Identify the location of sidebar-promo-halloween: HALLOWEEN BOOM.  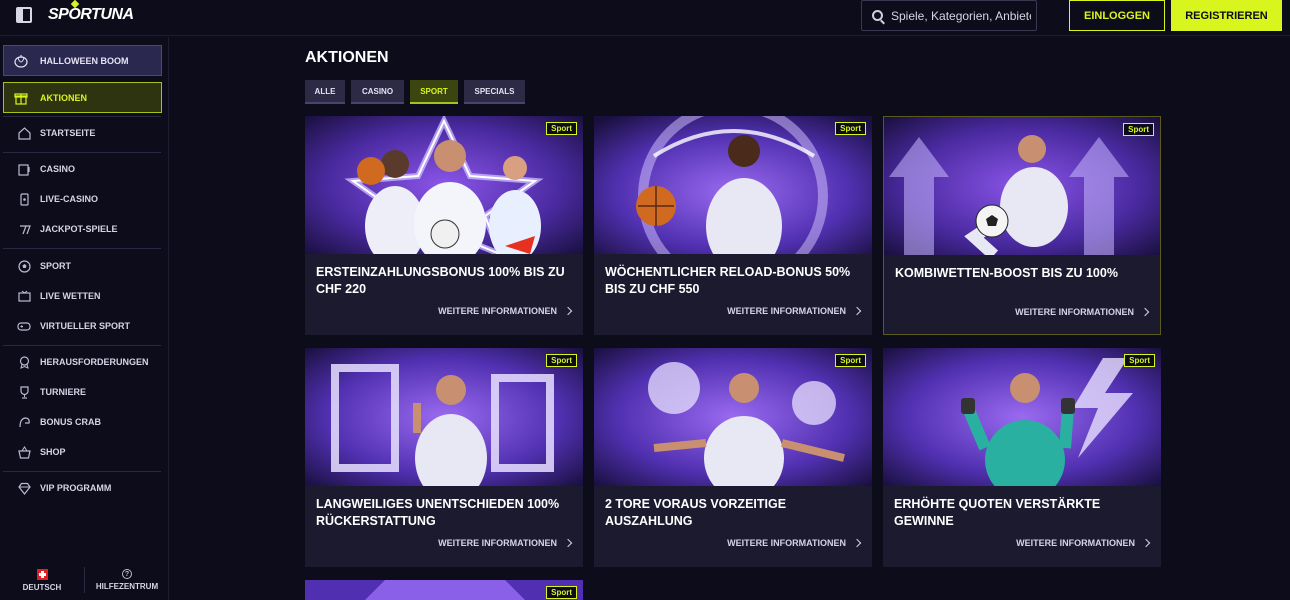
(82, 60).